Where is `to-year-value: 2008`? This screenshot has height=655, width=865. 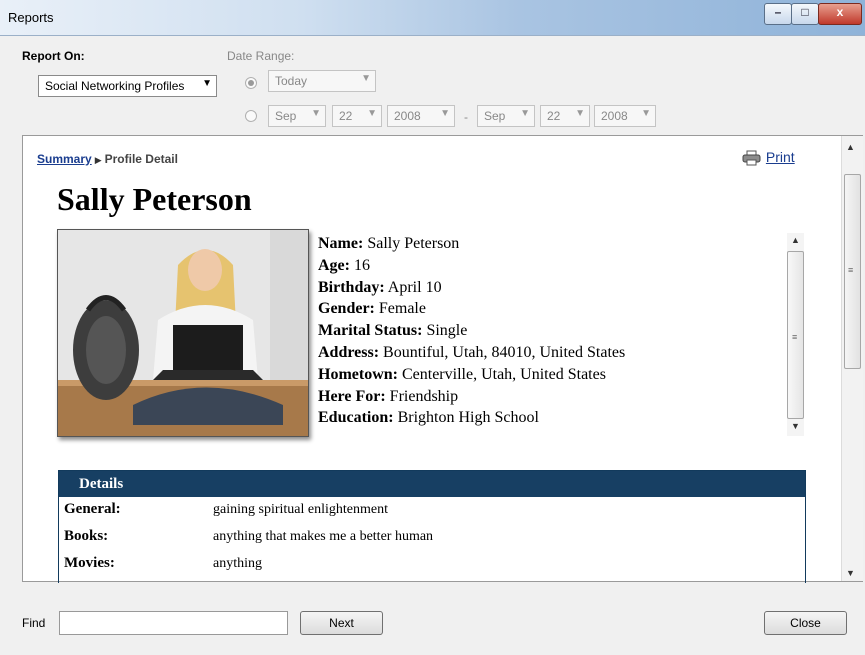
to-year-value: 2008 is located at coordinates (614, 116).